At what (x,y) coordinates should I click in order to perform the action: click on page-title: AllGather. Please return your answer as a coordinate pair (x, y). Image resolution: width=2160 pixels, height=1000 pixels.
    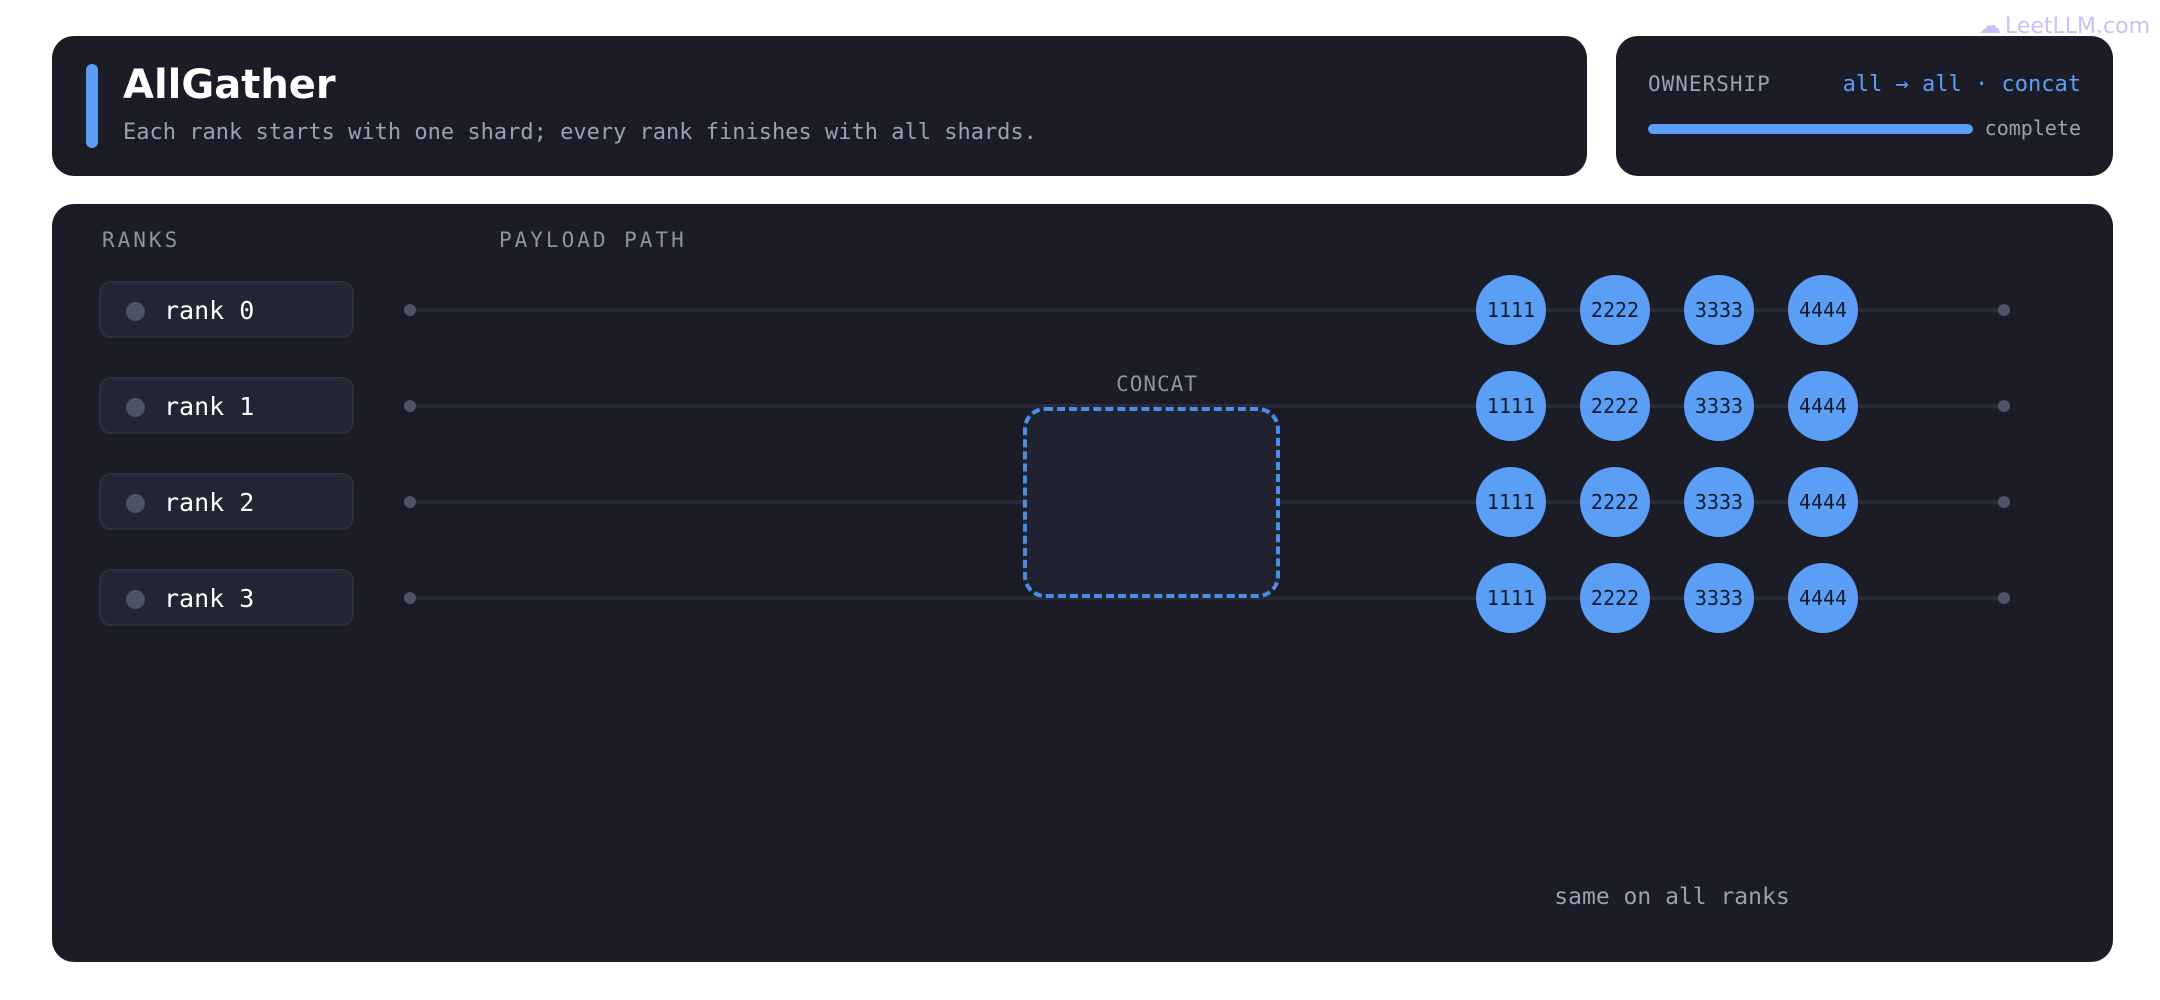
    Looking at the image, I should click on (229, 85).